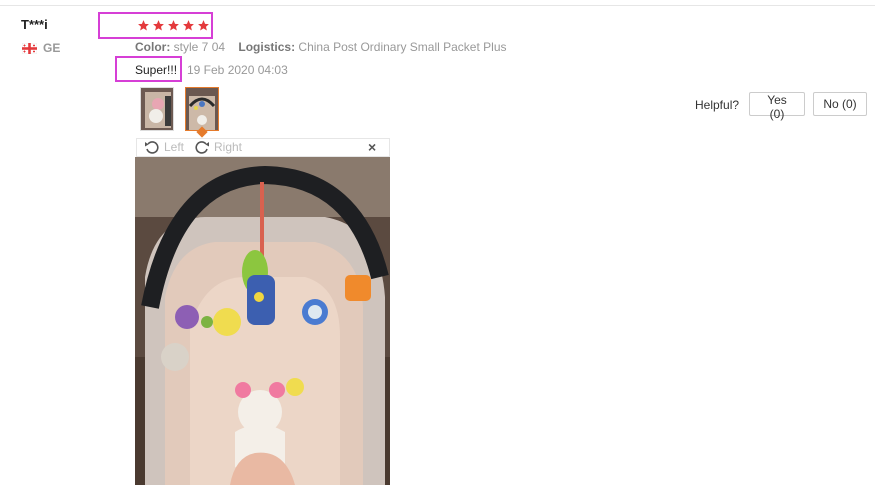 The height and width of the screenshot is (485, 895). What do you see at coordinates (174, 147) in the screenshot?
I see `rotate-left-label: Left` at bounding box center [174, 147].